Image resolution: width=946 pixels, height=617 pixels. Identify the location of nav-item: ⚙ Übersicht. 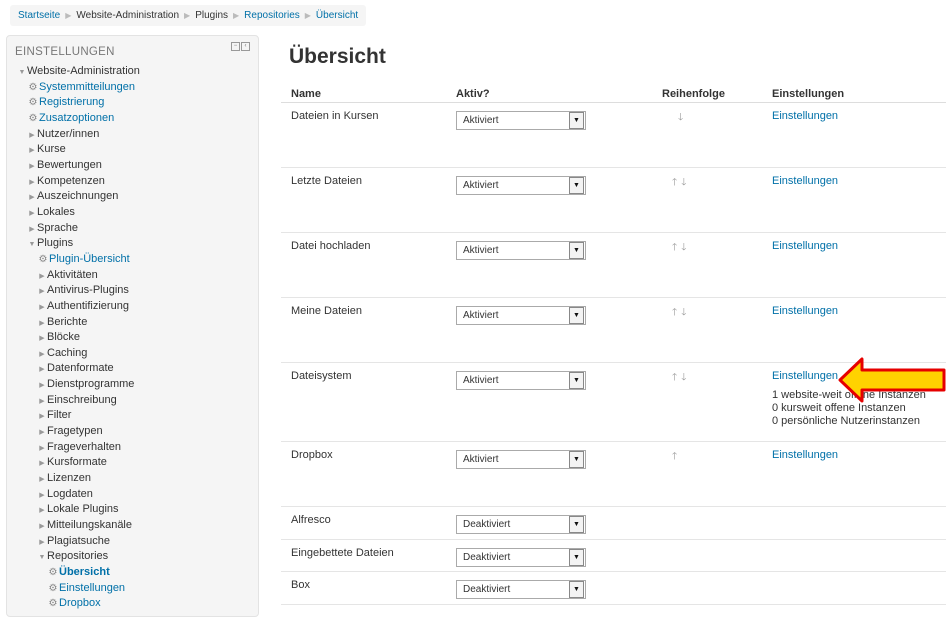
(132, 573).